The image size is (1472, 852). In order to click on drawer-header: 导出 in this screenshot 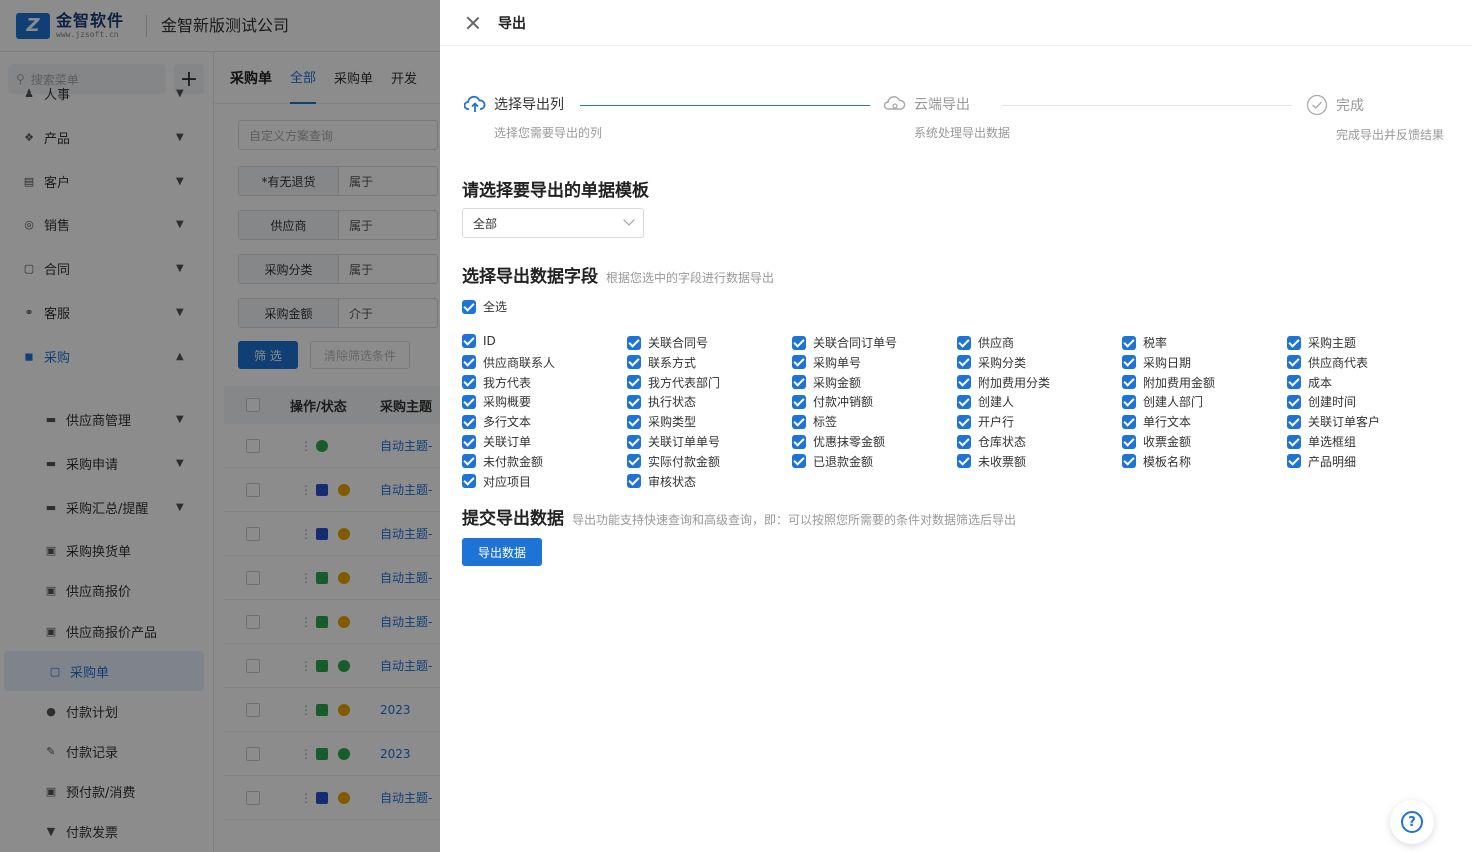, I will do `click(956, 23)`.